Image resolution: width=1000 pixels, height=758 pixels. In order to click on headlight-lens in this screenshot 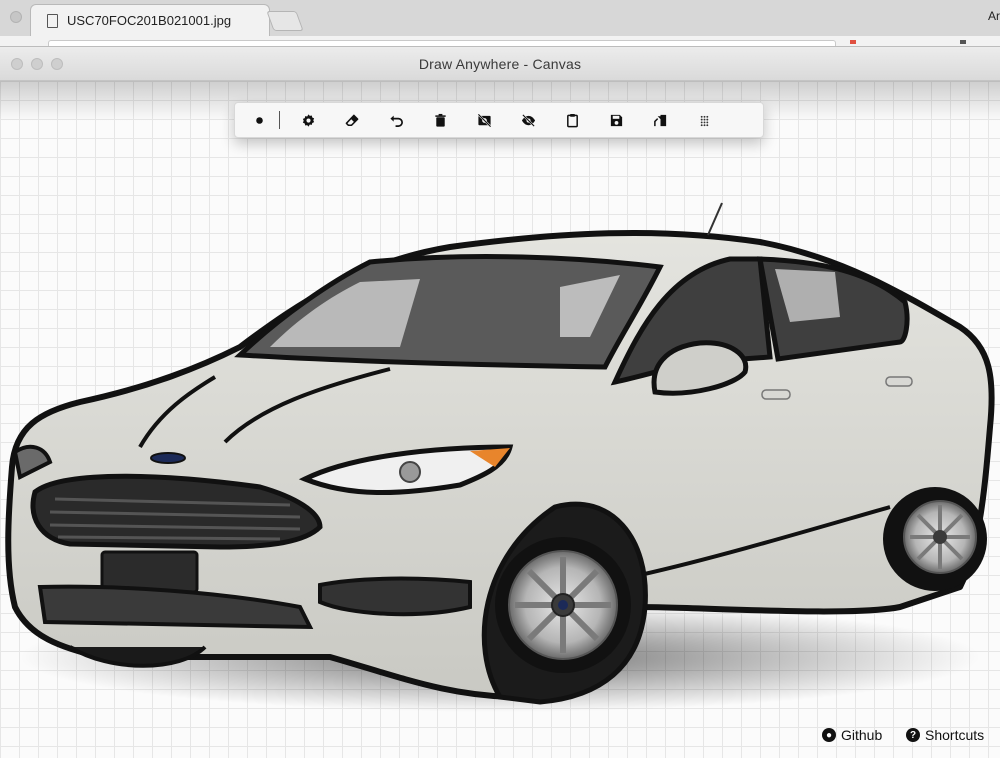, I will do `click(410, 472)`.